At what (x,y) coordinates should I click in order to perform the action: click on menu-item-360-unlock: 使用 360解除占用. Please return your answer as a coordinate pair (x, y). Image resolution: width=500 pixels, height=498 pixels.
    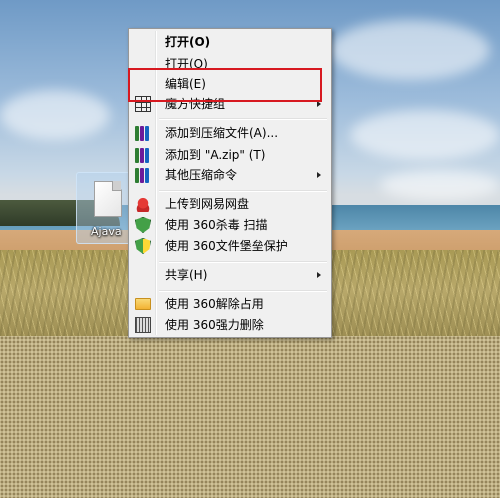
    Looking at the image, I should click on (230, 304).